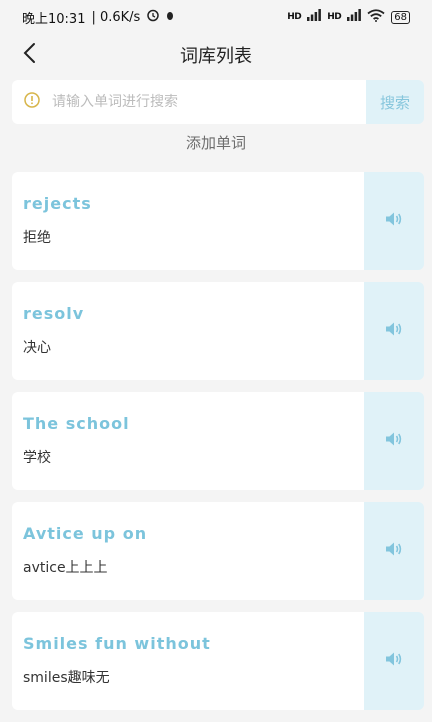 The image size is (432, 722). I want to click on word-english: Smiles fun without, so click(117, 643).